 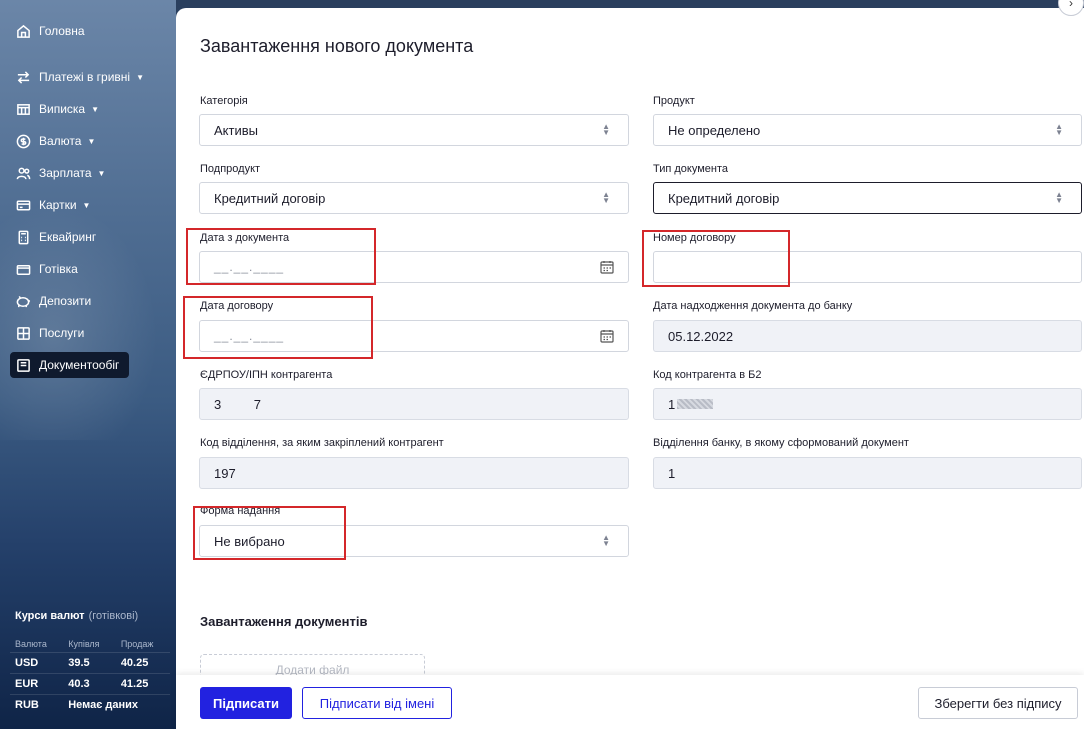 What do you see at coordinates (113, 616) in the screenshot?
I see `rates-subtitle: (готівкові)` at bounding box center [113, 616].